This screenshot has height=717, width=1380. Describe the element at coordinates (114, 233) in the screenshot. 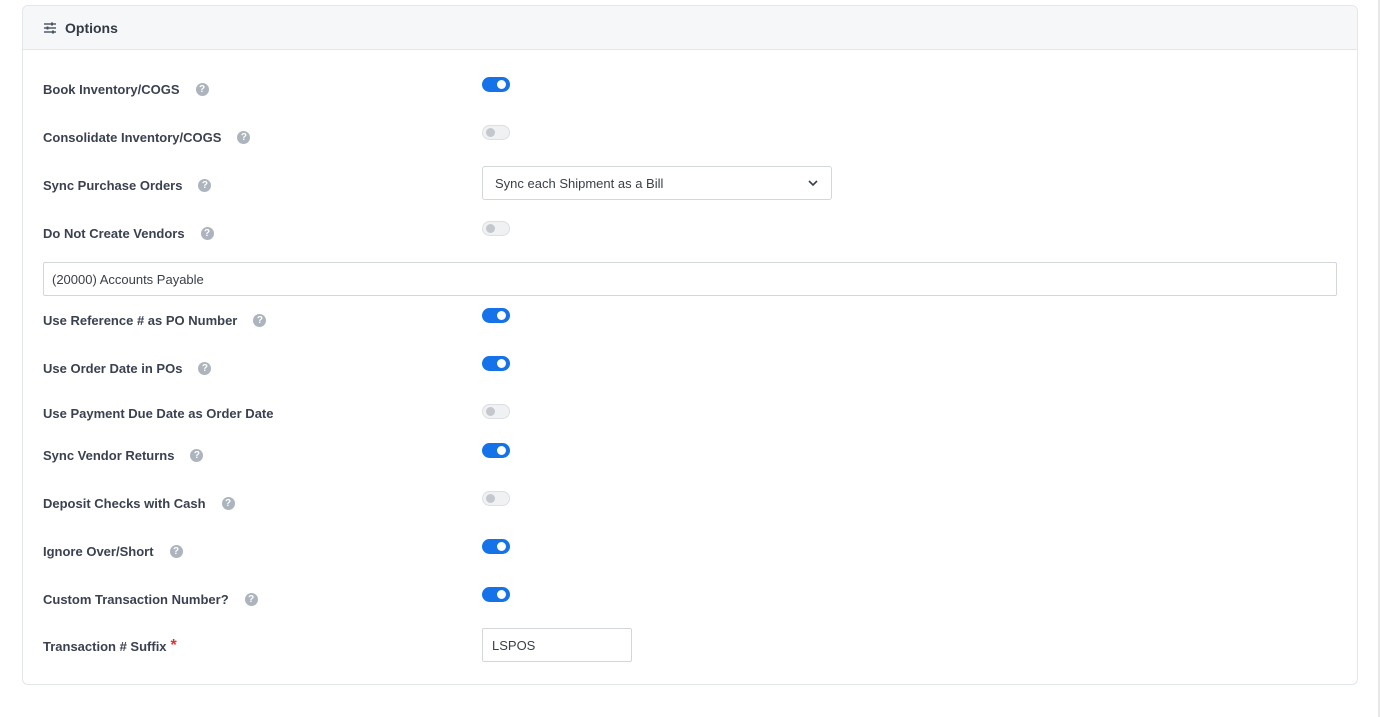

I see `label-do-not-create-vendors: Do Not Create Vendors` at that location.